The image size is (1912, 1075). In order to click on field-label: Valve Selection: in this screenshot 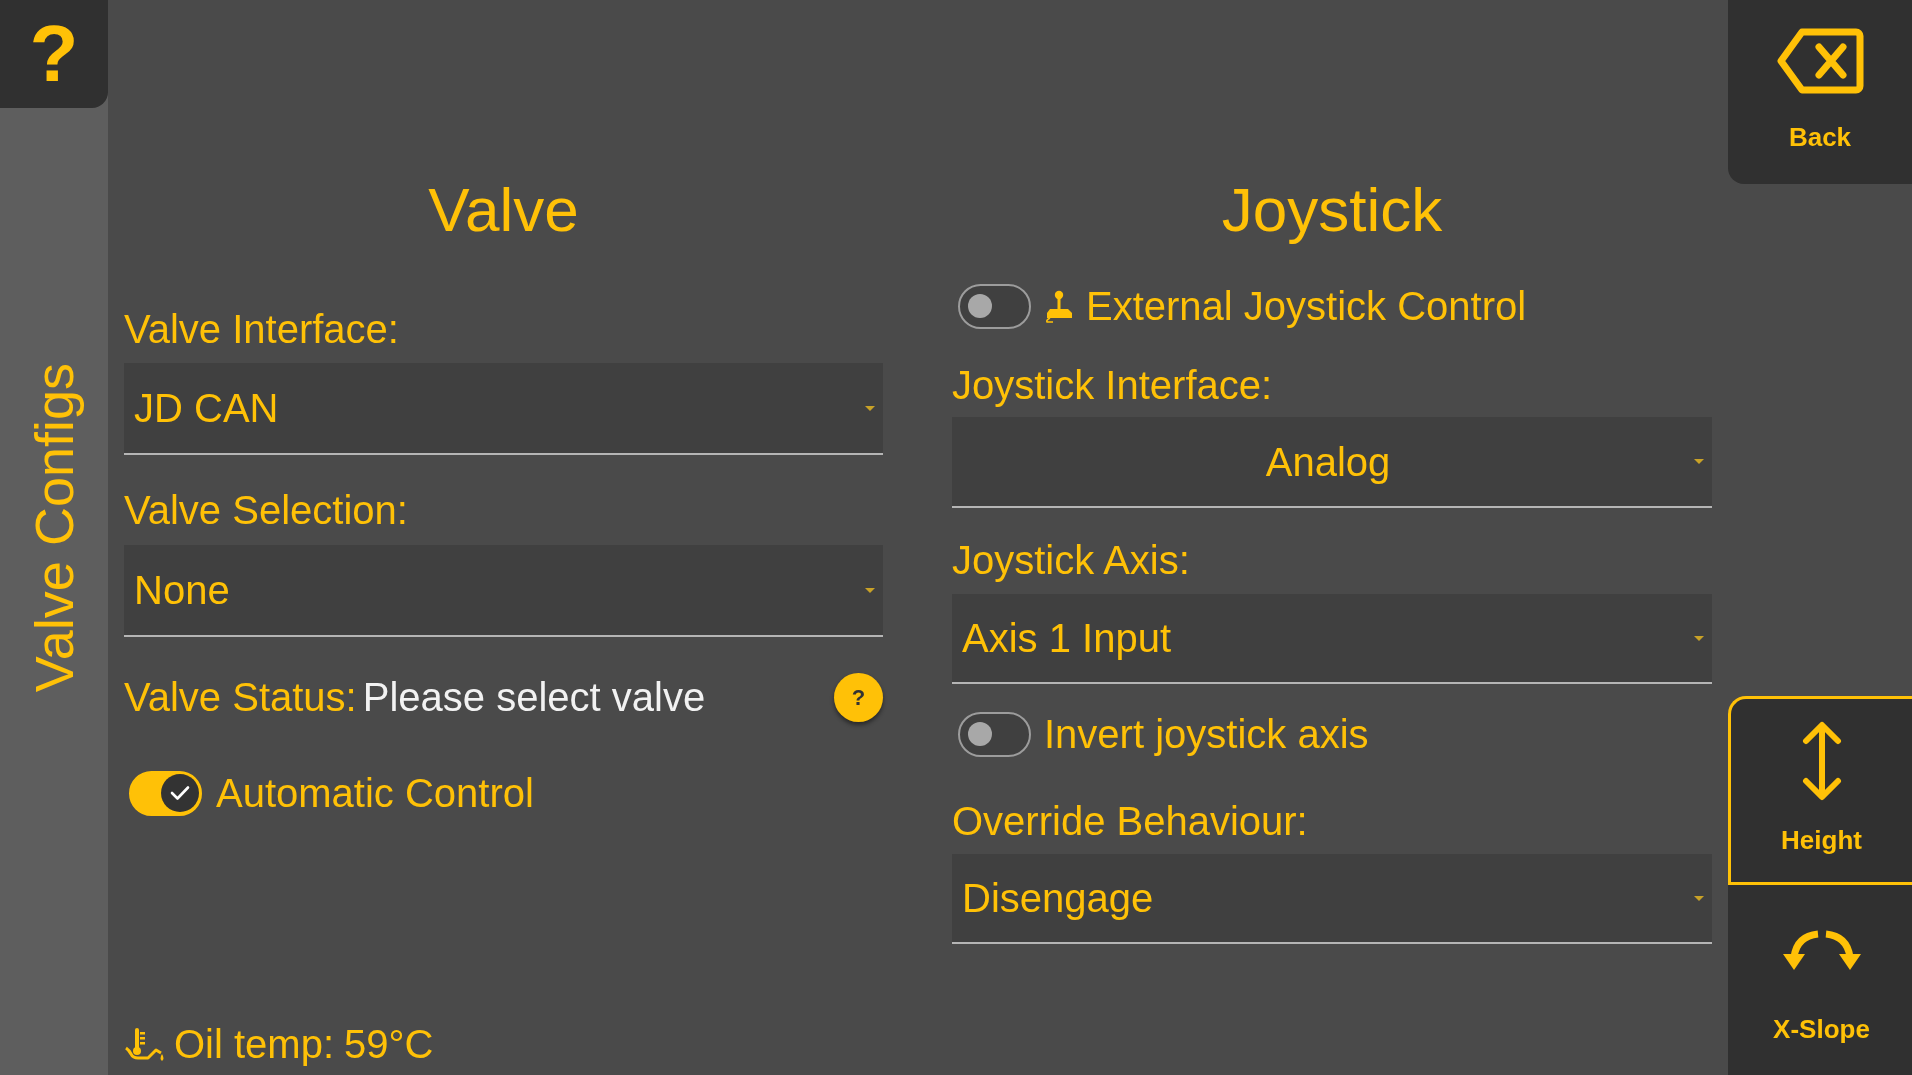, I will do `click(266, 510)`.